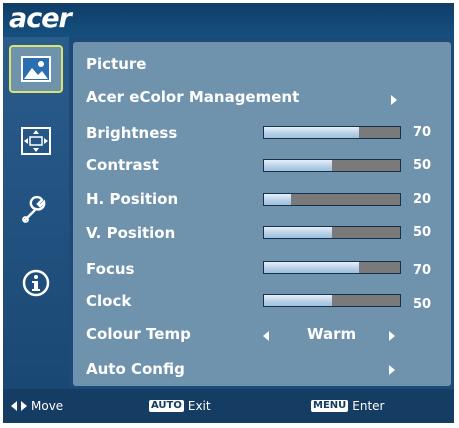 This screenshot has height=428, width=459. Describe the element at coordinates (192, 97) in the screenshot. I see `menu-item-ecolor: Acer eColor Management` at that location.